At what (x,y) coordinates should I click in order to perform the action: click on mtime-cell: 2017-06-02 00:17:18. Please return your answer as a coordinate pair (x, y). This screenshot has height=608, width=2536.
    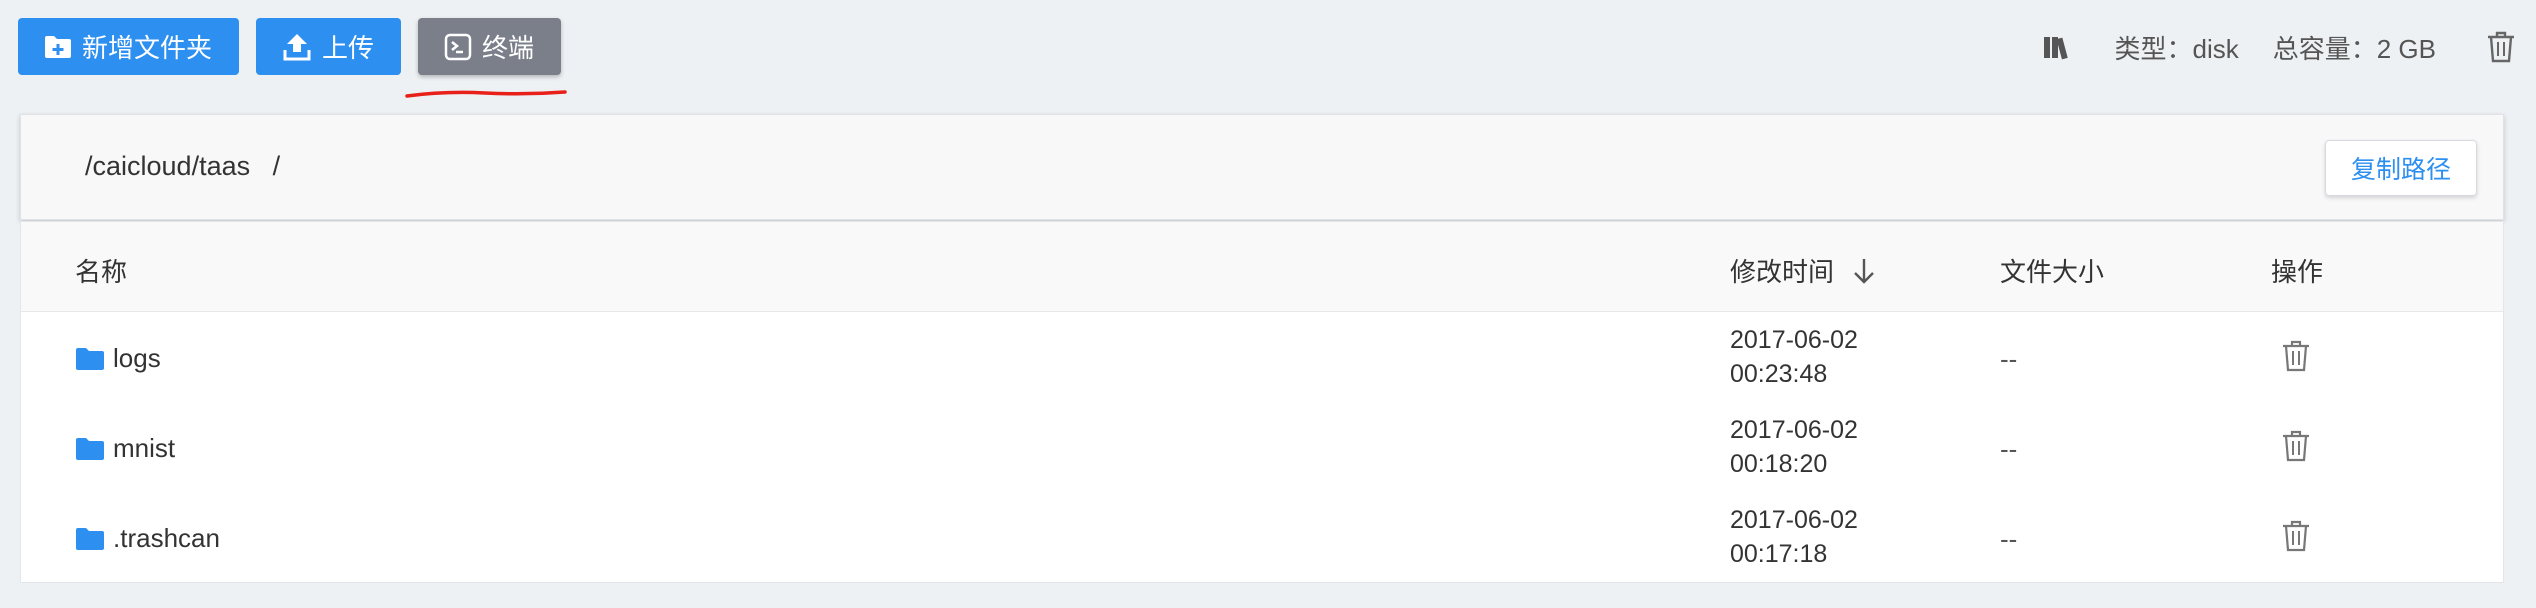
    Looking at the image, I should click on (1794, 537).